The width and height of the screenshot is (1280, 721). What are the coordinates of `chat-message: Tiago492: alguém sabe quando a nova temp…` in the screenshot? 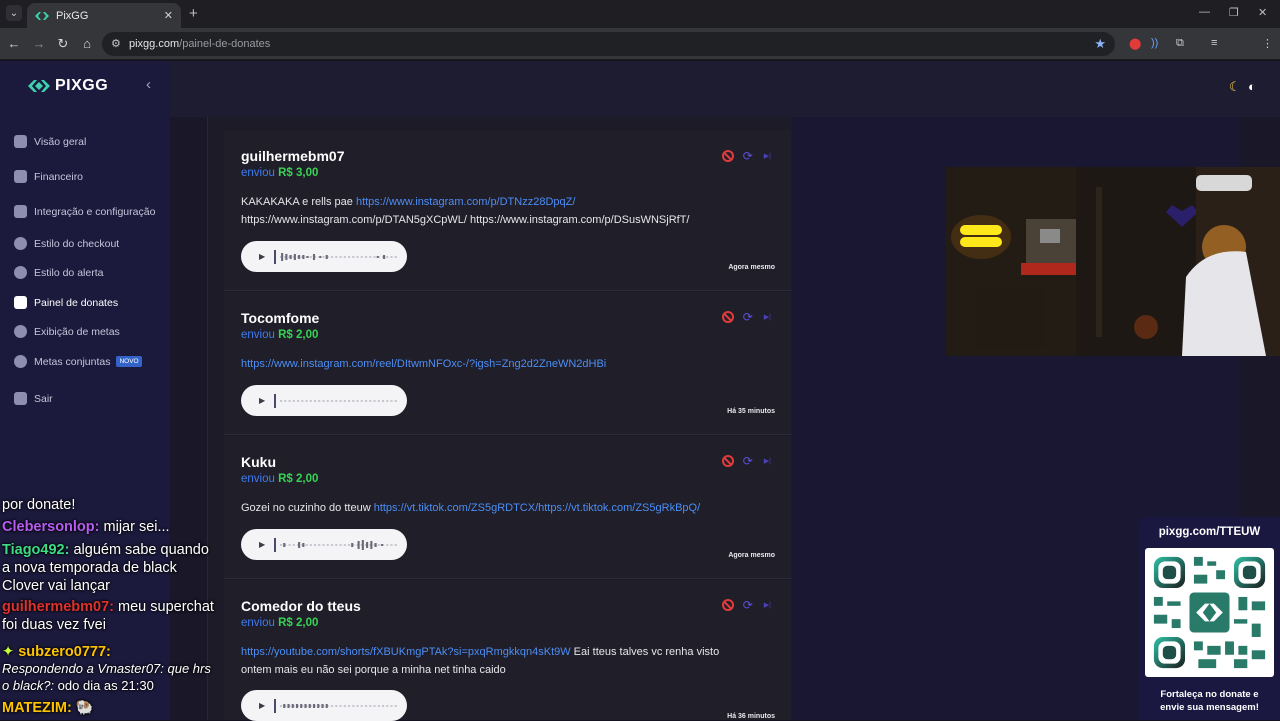 It's located at (105, 568).